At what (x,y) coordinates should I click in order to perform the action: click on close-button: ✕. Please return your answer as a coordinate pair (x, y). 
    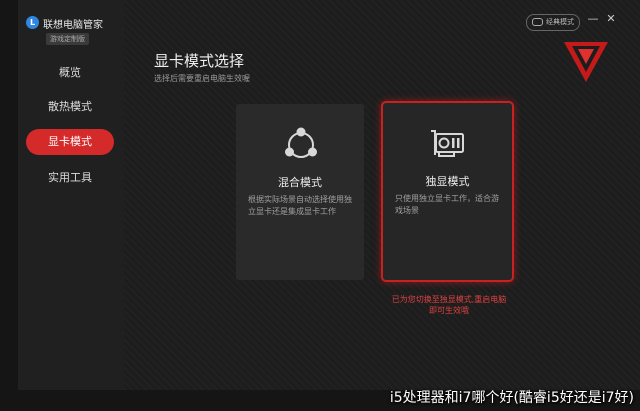
    Looking at the image, I should click on (611, 19).